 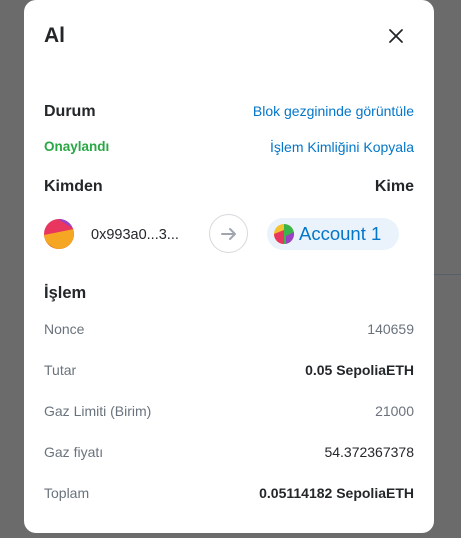 I want to click on direction-indicator, so click(x=228, y=233).